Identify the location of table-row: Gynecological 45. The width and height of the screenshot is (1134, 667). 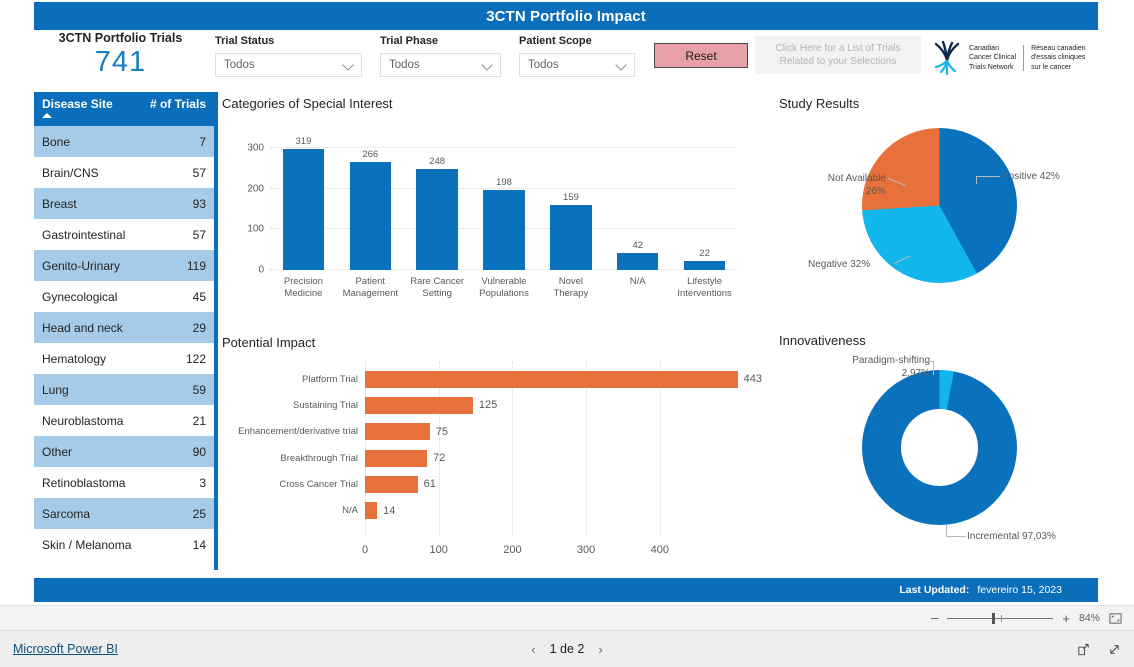
(124, 296).